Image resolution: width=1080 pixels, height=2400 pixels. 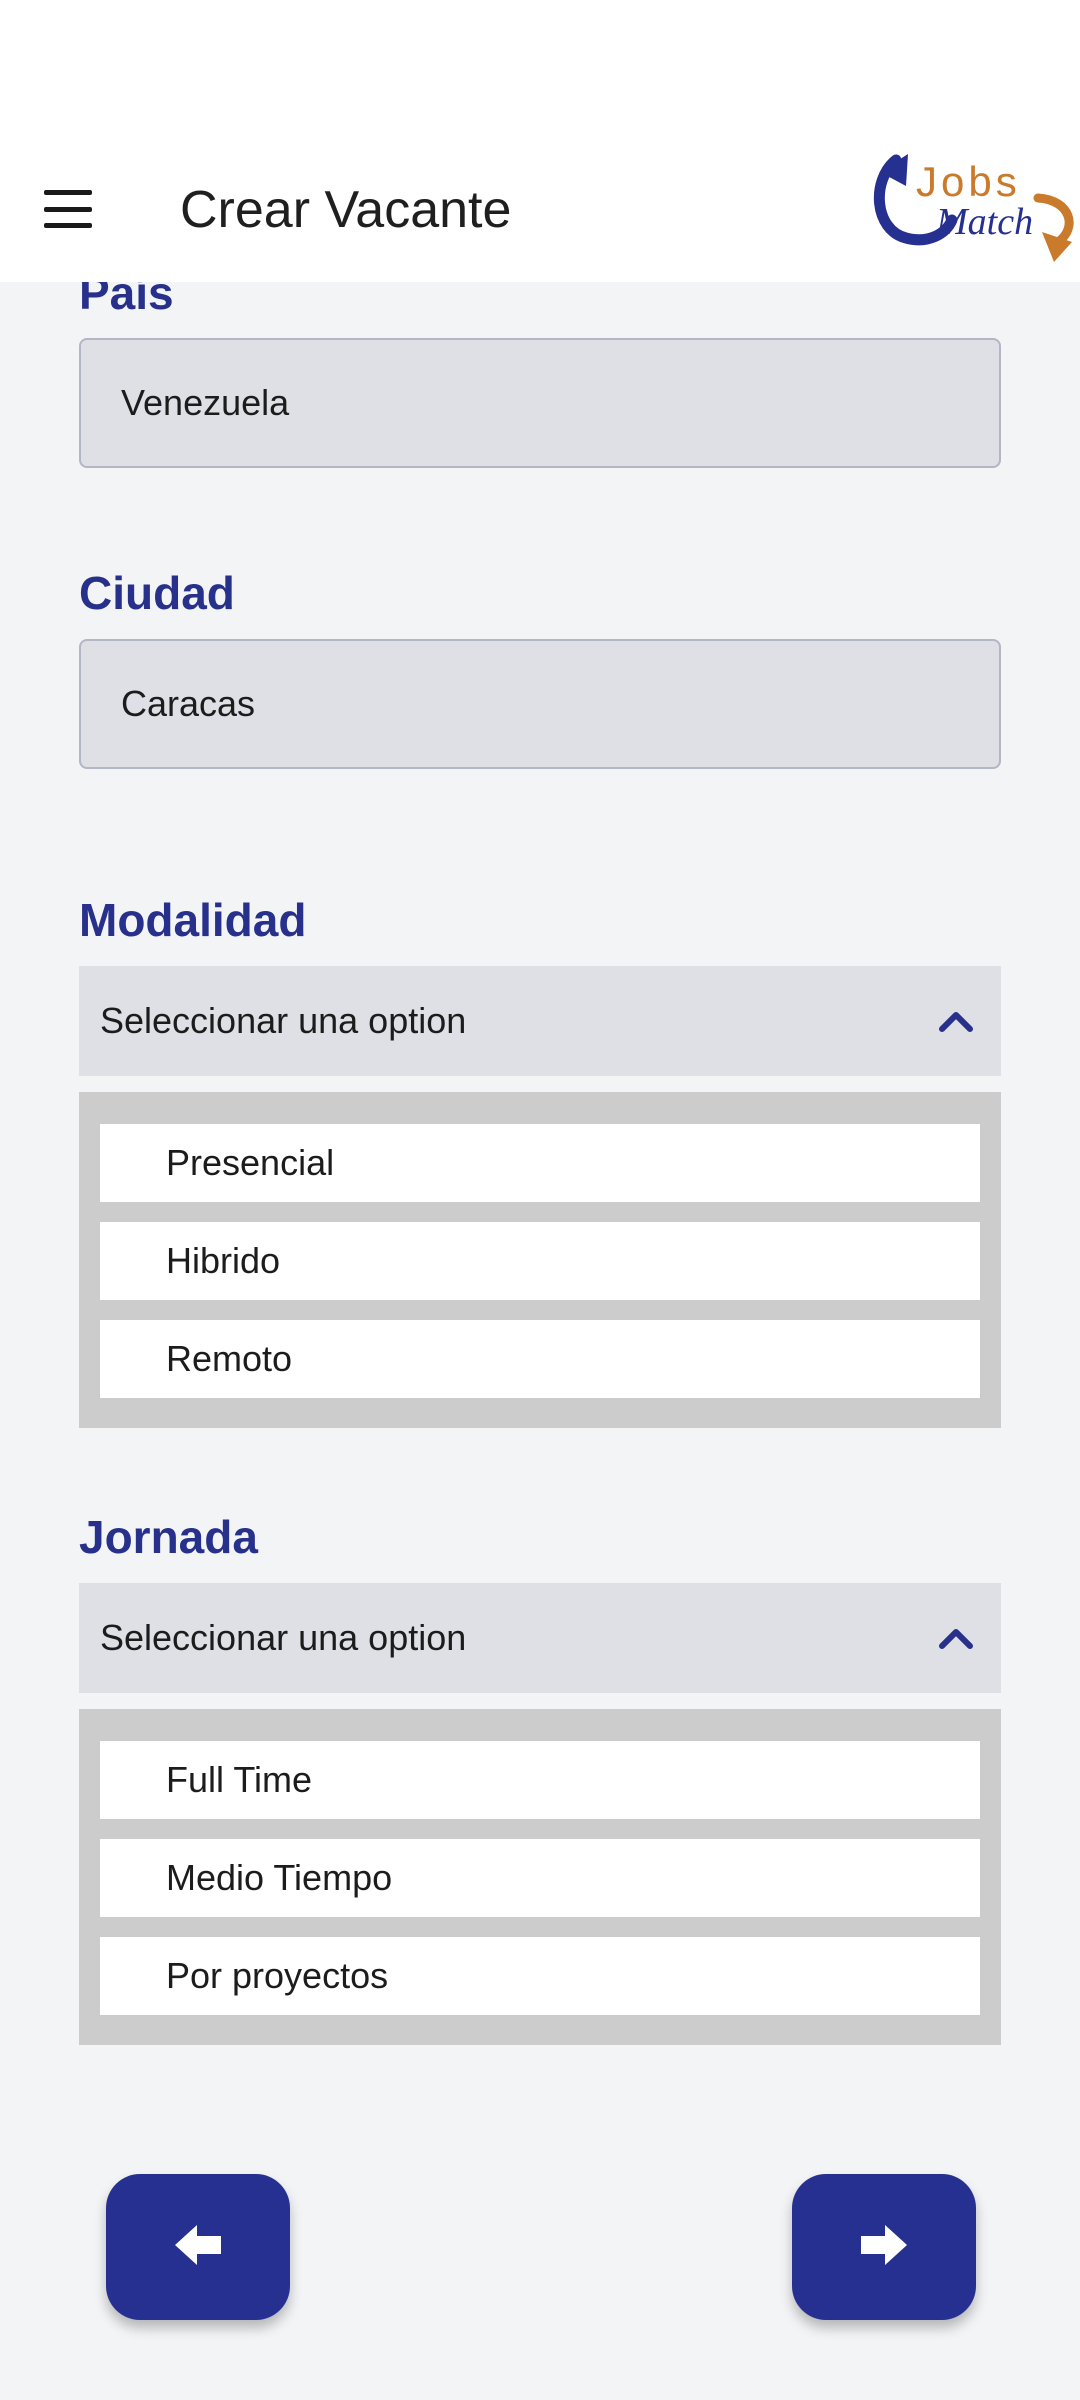 What do you see at coordinates (540, 1021) in the screenshot?
I see `modalidad-select: Seleccionar una option` at bounding box center [540, 1021].